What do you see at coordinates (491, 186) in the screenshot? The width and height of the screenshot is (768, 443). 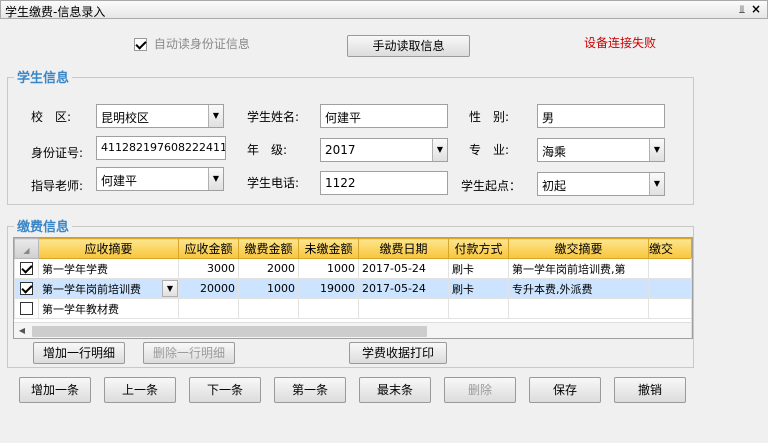 I see `start-label: 学生起点：` at bounding box center [491, 186].